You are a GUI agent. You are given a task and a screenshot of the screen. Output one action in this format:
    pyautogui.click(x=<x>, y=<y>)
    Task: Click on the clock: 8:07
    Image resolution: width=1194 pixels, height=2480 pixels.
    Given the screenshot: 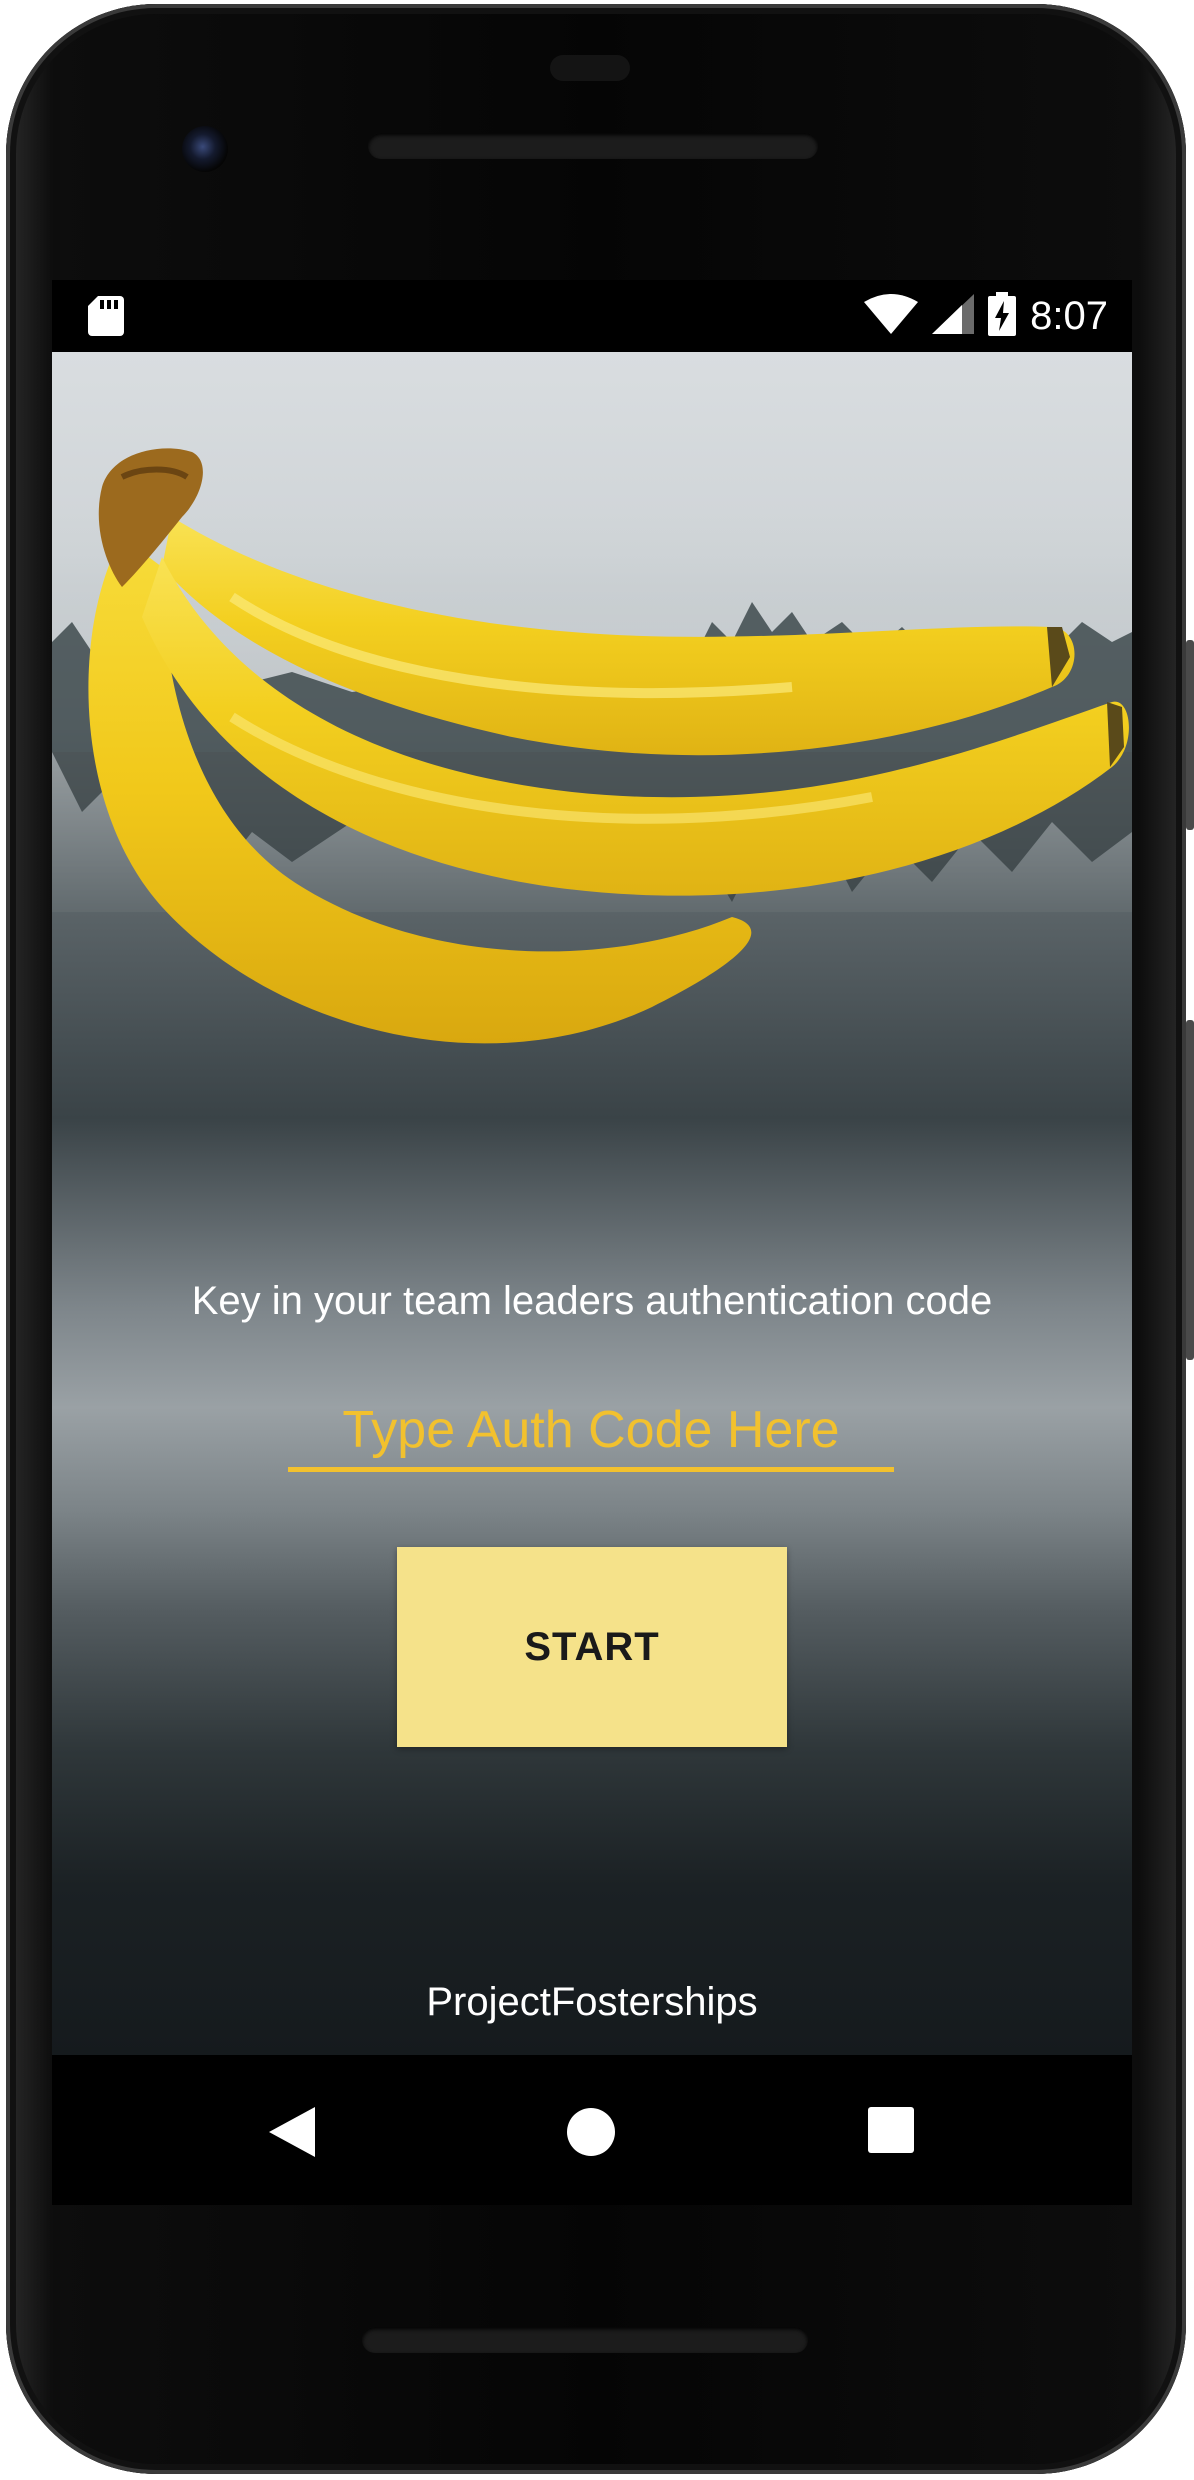 What is the action you would take?
    pyautogui.click(x=1069, y=315)
    